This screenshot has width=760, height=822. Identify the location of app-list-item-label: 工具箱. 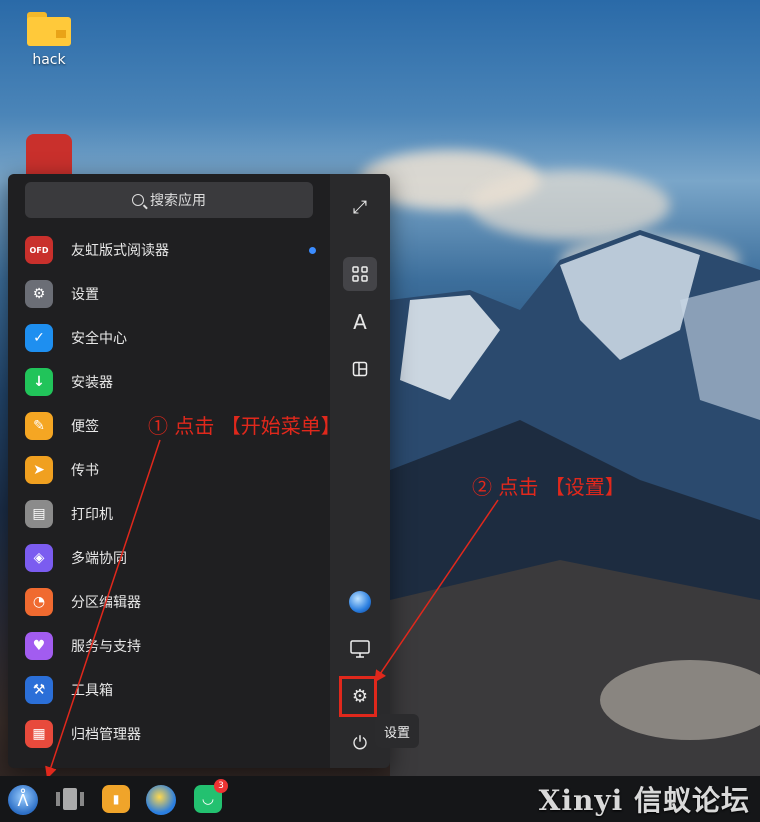
(92, 691).